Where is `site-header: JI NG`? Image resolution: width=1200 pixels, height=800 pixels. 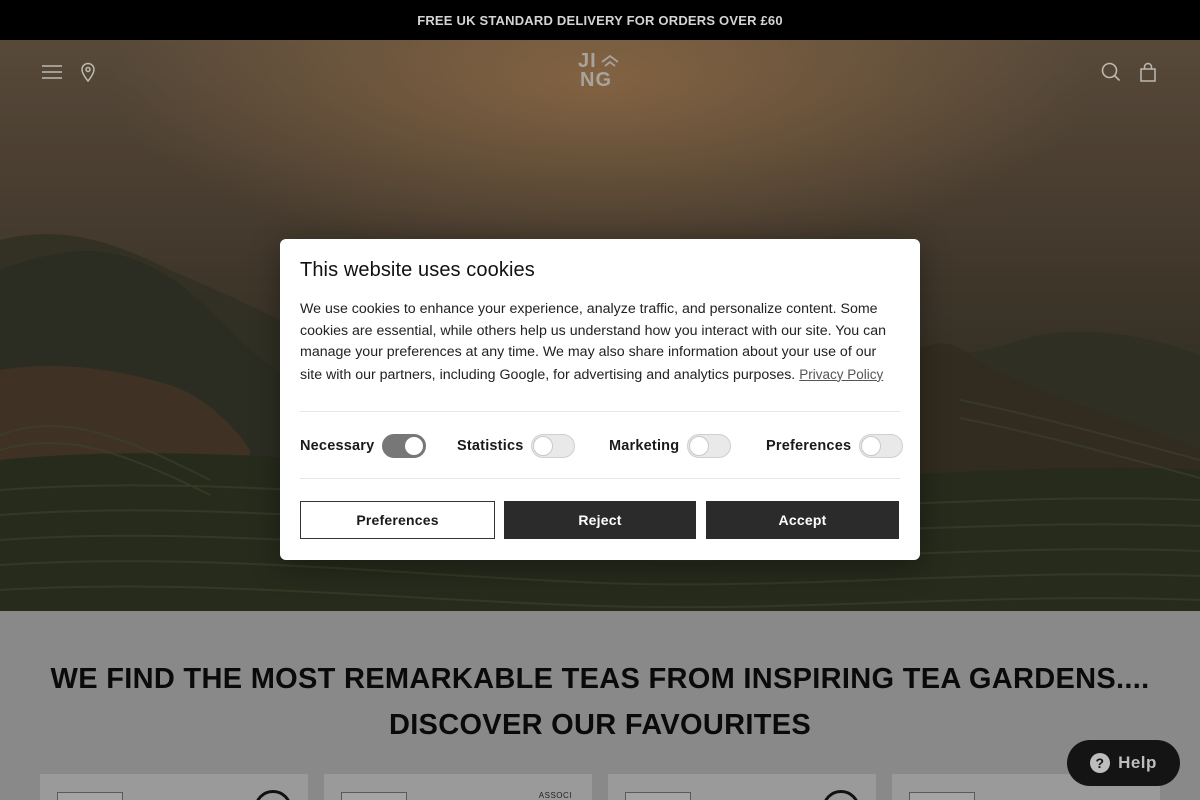 site-header: JI NG is located at coordinates (600, 72).